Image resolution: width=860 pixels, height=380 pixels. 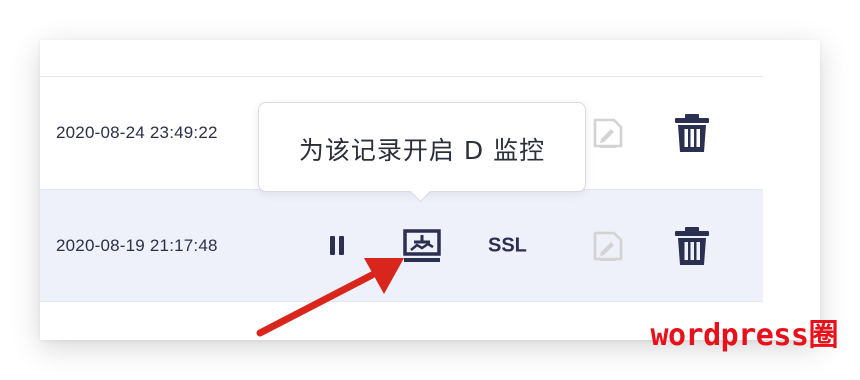 I want to click on monitor-icon, so click(x=422, y=245).